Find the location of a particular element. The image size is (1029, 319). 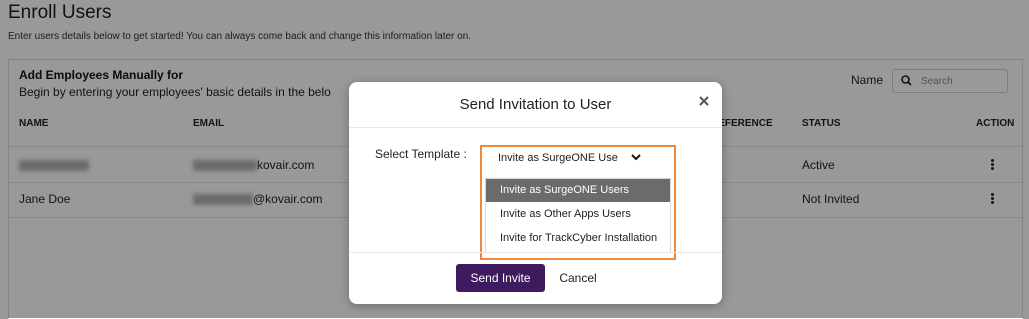

select-template-label: Select Template : is located at coordinates (421, 154).